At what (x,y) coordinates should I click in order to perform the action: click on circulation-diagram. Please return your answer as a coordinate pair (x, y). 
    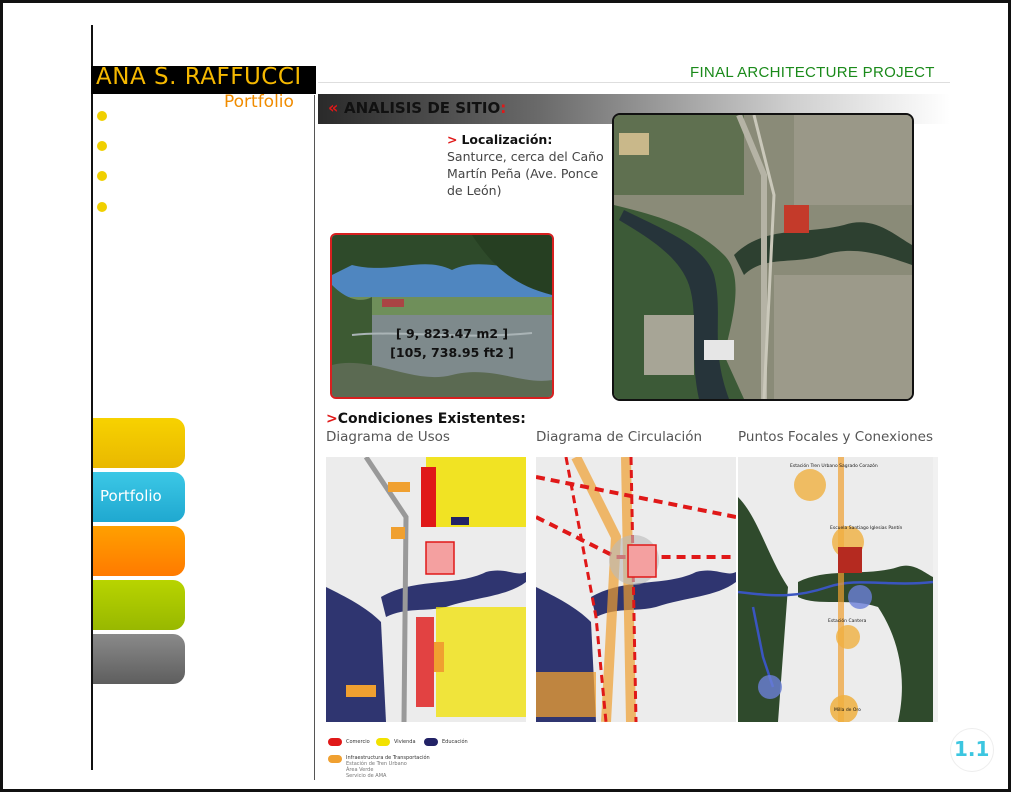
    Looking at the image, I should click on (636, 589).